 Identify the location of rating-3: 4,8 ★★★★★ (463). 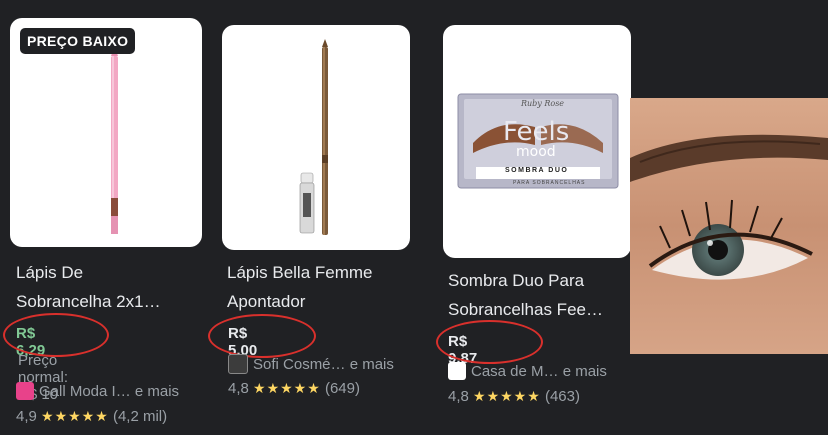
(514, 396).